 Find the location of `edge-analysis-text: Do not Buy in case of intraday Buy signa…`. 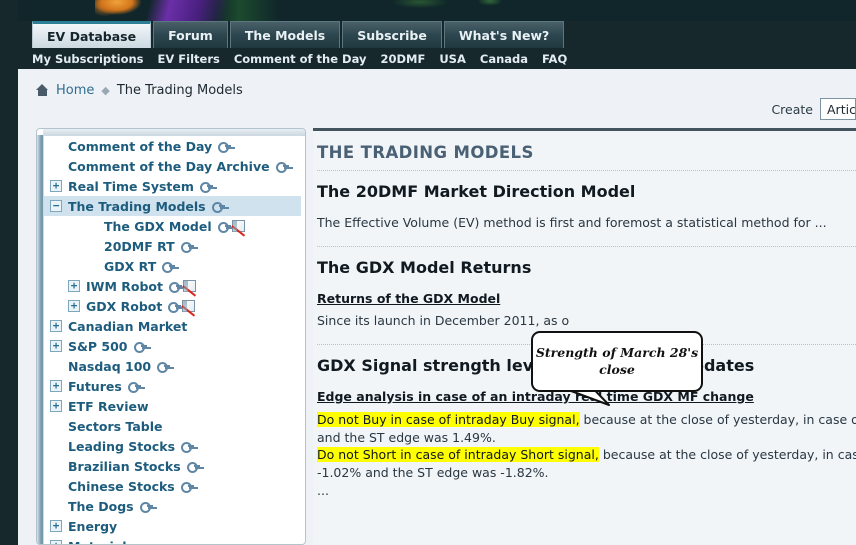

edge-analysis-text: Do not Buy in case of intraday Buy signa… is located at coordinates (586, 455).